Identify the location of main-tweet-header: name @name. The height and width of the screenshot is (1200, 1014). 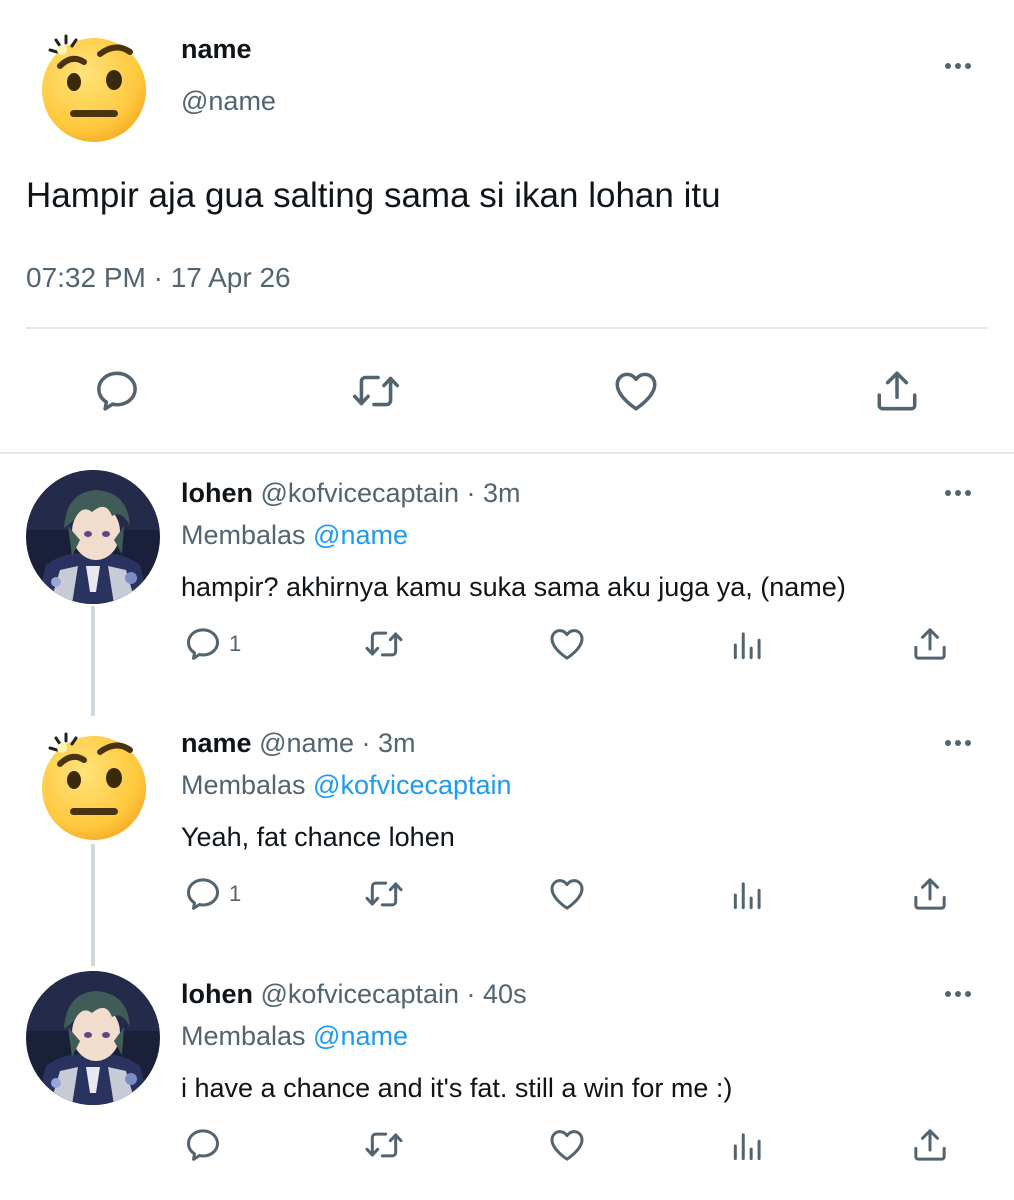
(507, 80).